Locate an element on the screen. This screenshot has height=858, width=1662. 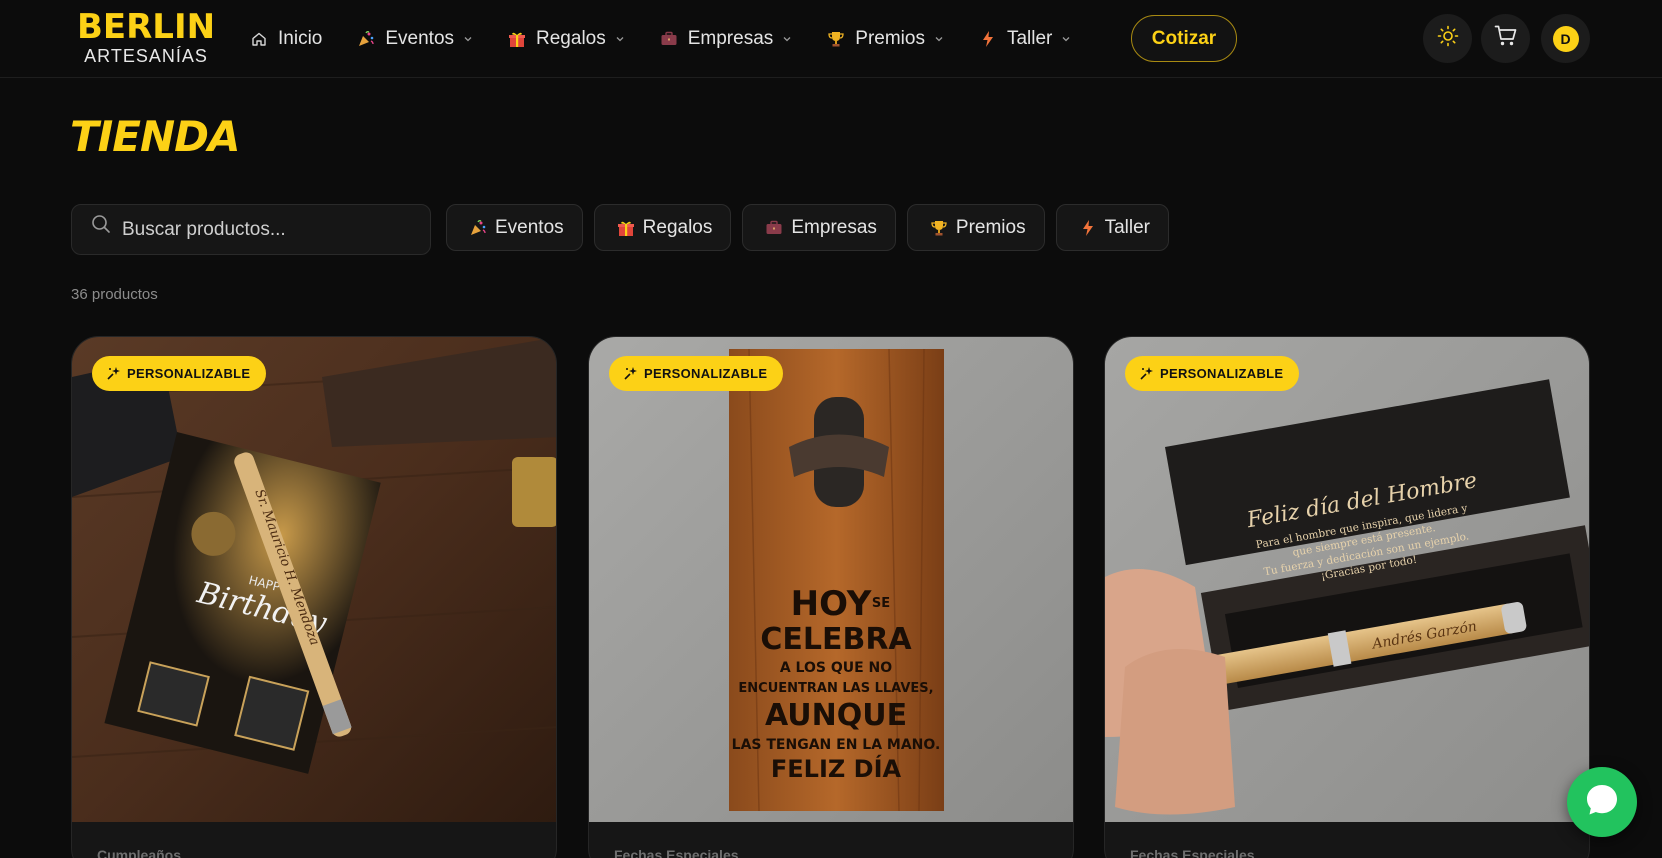
svg-text: CELEBRA is located at coordinates (836, 639).